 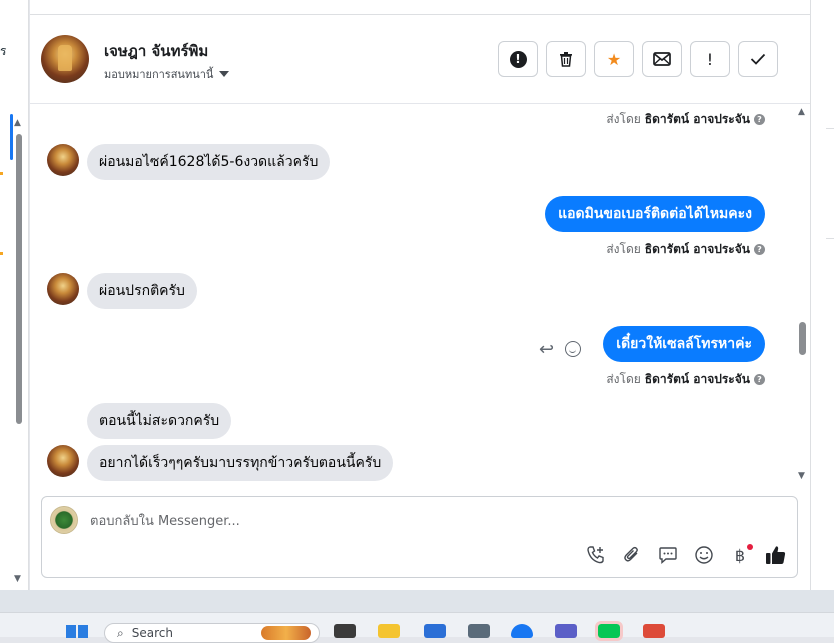 What do you see at coordinates (609, 631) in the screenshot?
I see `line-app-icon` at bounding box center [609, 631].